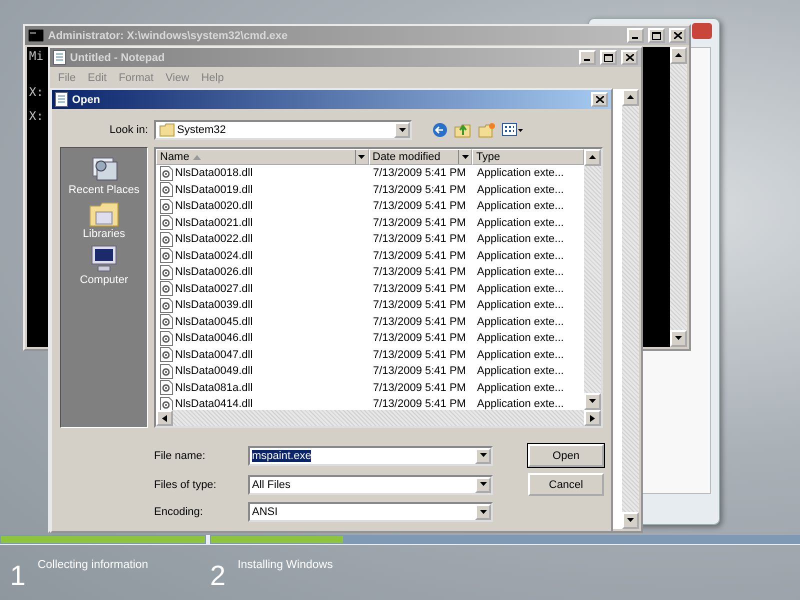 The height and width of the screenshot is (600, 800). Describe the element at coordinates (262, 322) in the screenshot. I see `file-name-cell: NlsData0045.dll` at that location.